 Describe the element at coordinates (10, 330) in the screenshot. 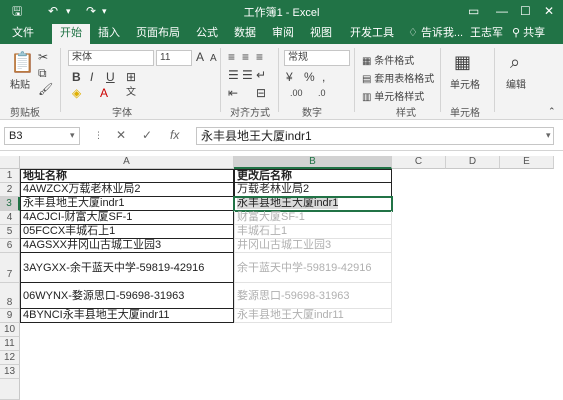

I see `row-header-10: 10` at that location.